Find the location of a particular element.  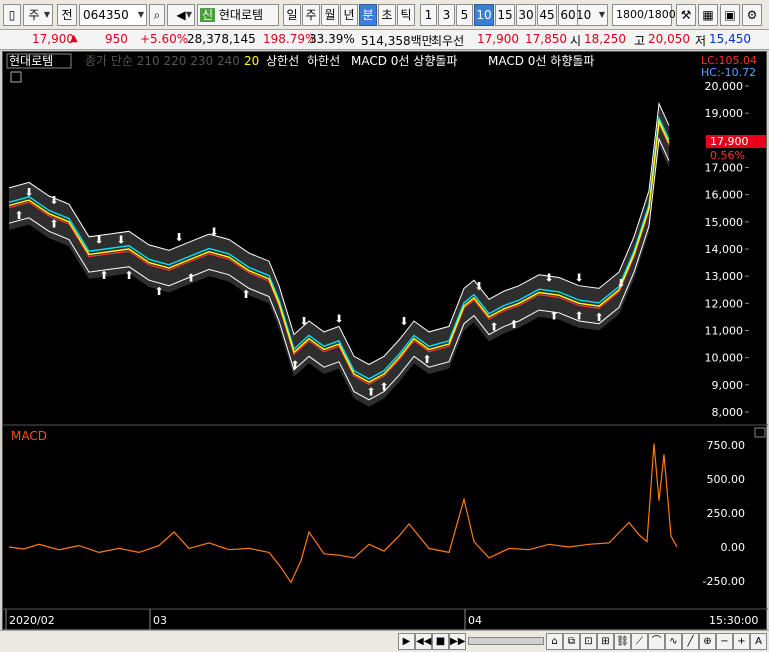

interval-tab-1: 1 is located at coordinates (428, 15).